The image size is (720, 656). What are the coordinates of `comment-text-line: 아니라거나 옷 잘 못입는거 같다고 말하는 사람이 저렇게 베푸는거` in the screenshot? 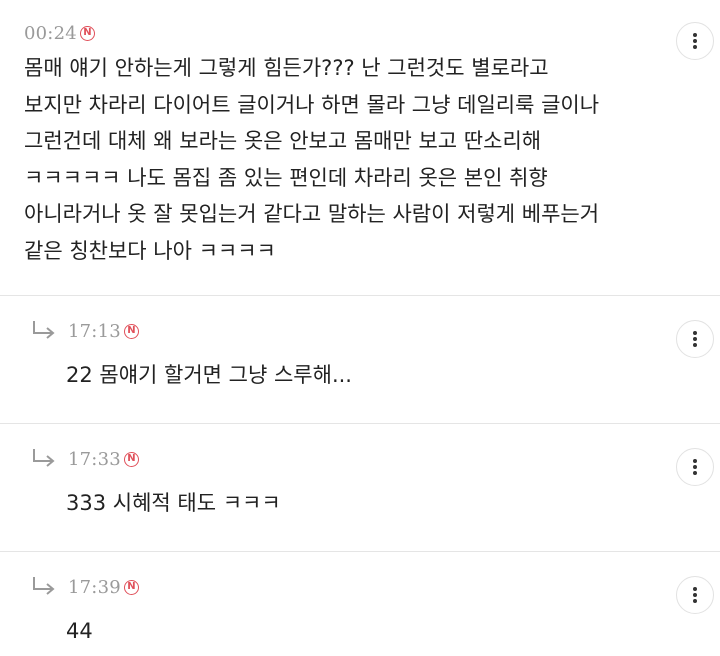 It's located at (312, 214).